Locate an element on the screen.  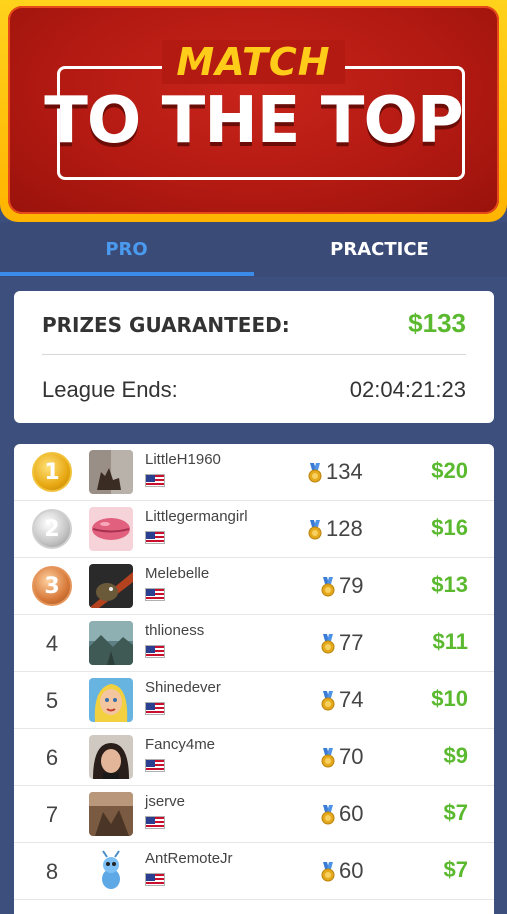
rank-number: 5 is located at coordinates (52, 700).